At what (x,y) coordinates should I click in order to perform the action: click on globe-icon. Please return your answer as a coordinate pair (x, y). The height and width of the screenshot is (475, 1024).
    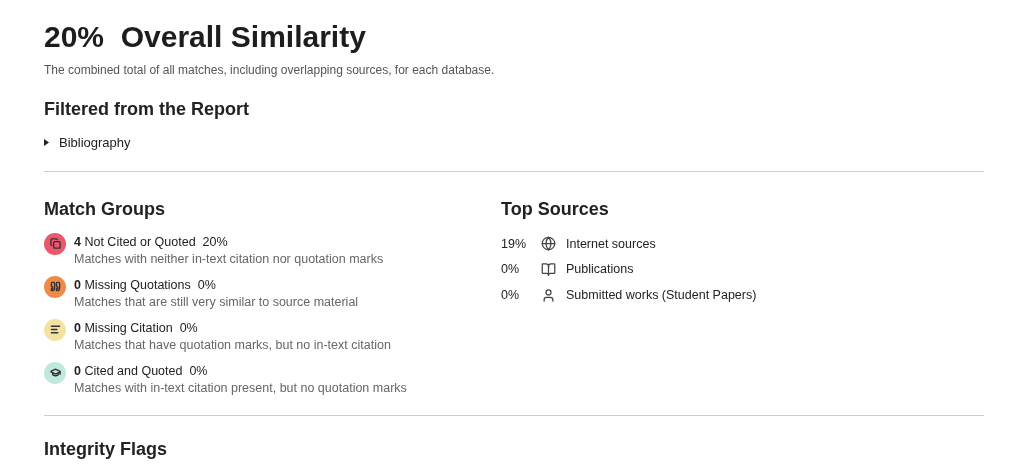
    Looking at the image, I should click on (548, 244).